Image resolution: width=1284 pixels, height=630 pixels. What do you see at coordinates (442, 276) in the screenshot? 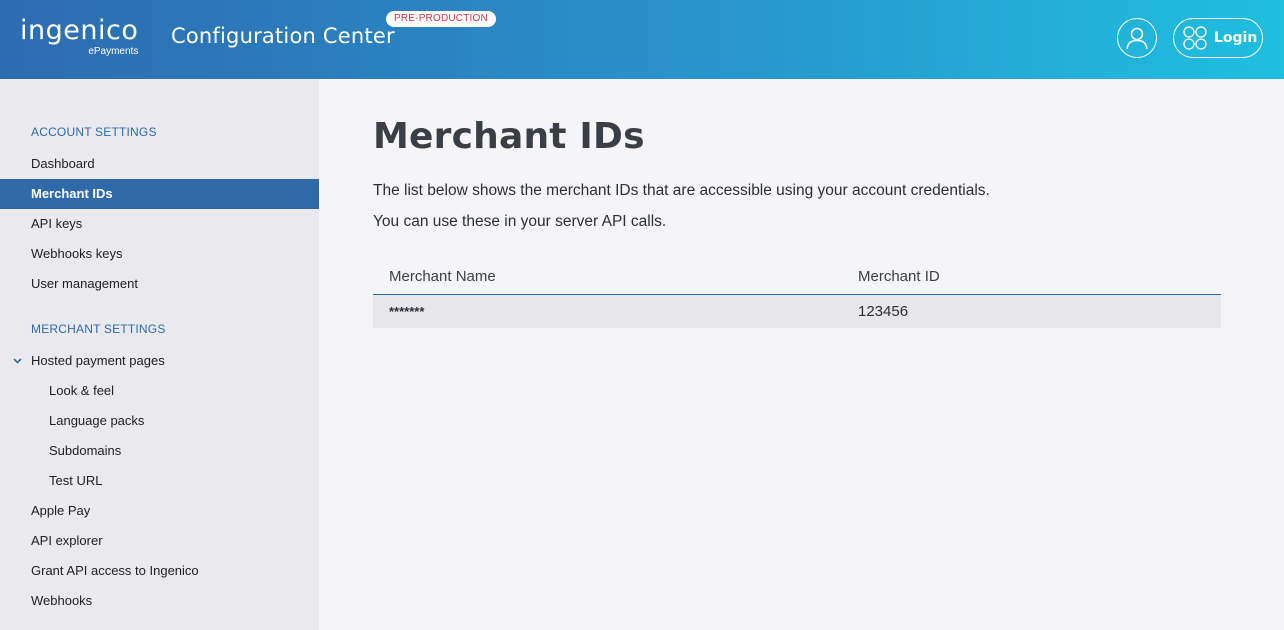
I see `column-header-merchant-name: Merchant Name` at bounding box center [442, 276].